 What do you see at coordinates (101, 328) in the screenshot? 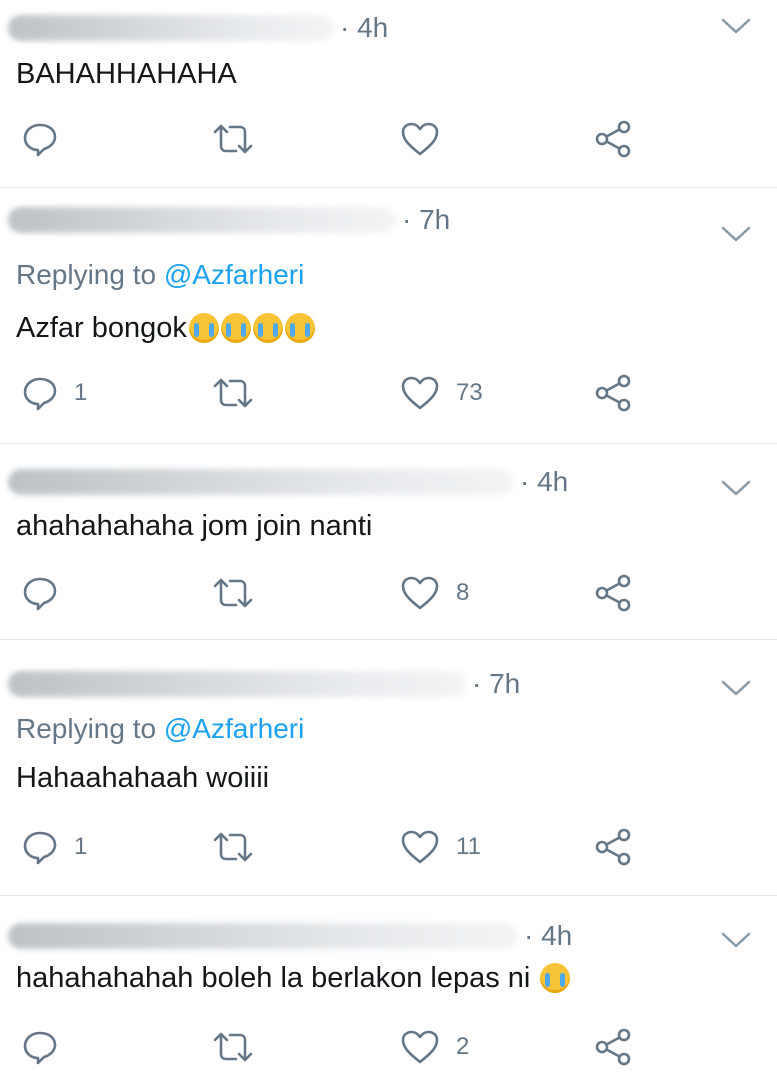
I see `tweet-text-content: Azfar bongok` at bounding box center [101, 328].